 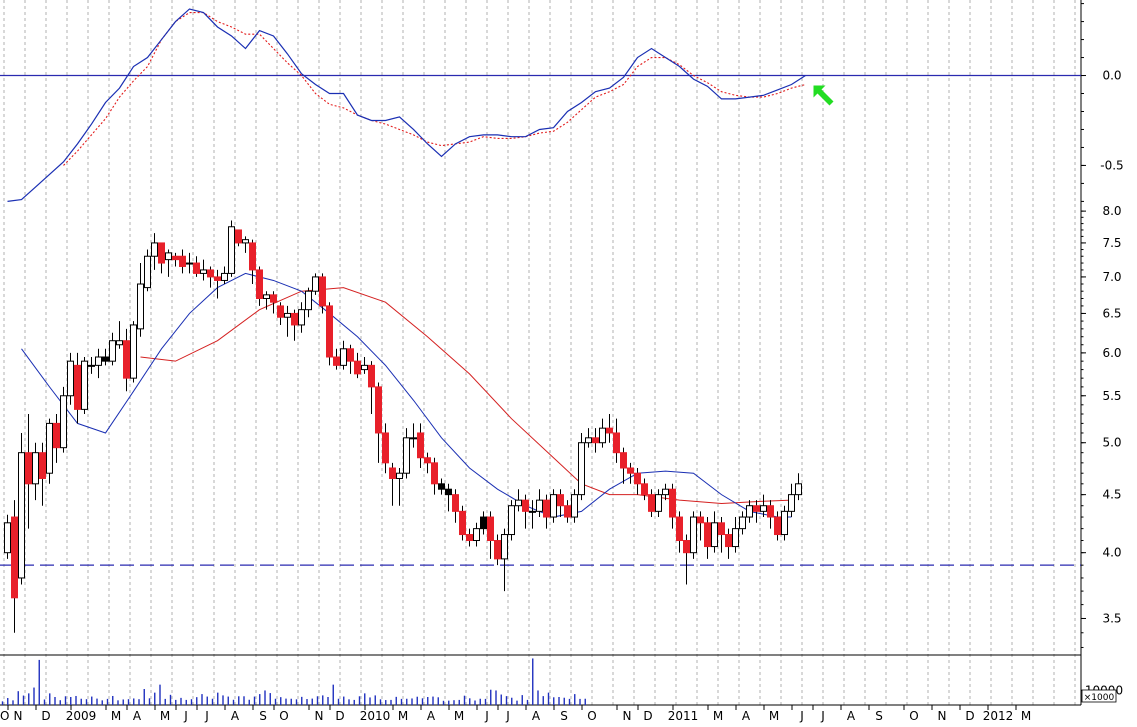 What do you see at coordinates (1111, 495) in the screenshot?
I see `price-tick-label: 4.5` at bounding box center [1111, 495].